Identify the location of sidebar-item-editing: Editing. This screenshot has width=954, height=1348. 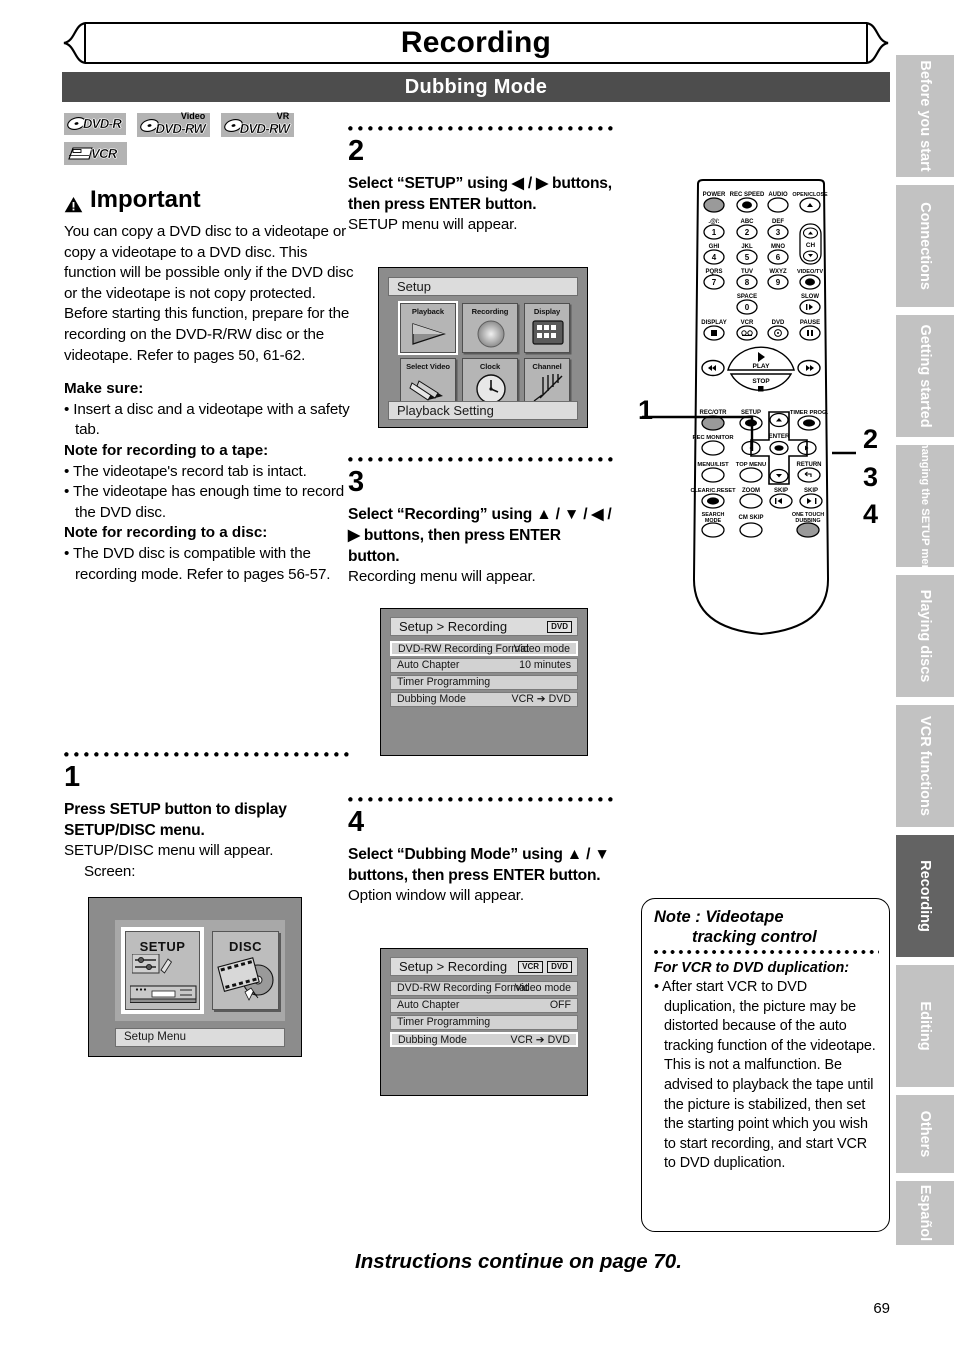
(925, 1026).